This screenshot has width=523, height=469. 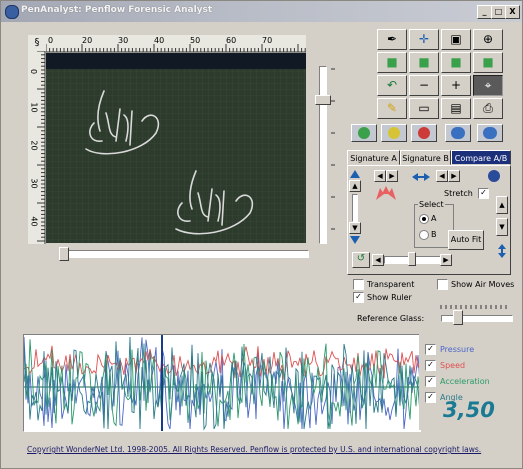 I want to click on close-button: X, so click(x=512, y=12).